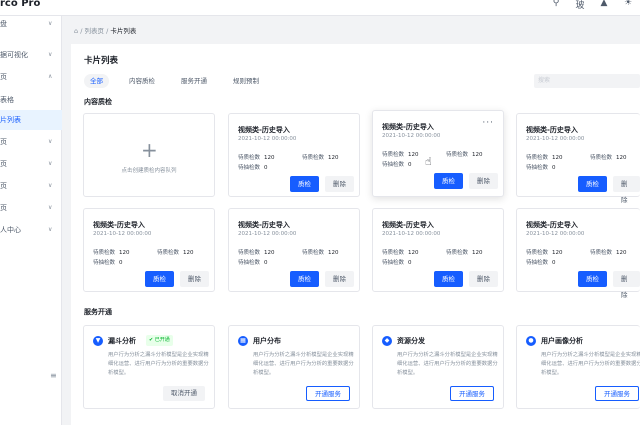 The width and height of the screenshot is (640, 425). What do you see at coordinates (14, 55) in the screenshot?
I see `sidebar-item-label: 据可视化` at bounding box center [14, 55].